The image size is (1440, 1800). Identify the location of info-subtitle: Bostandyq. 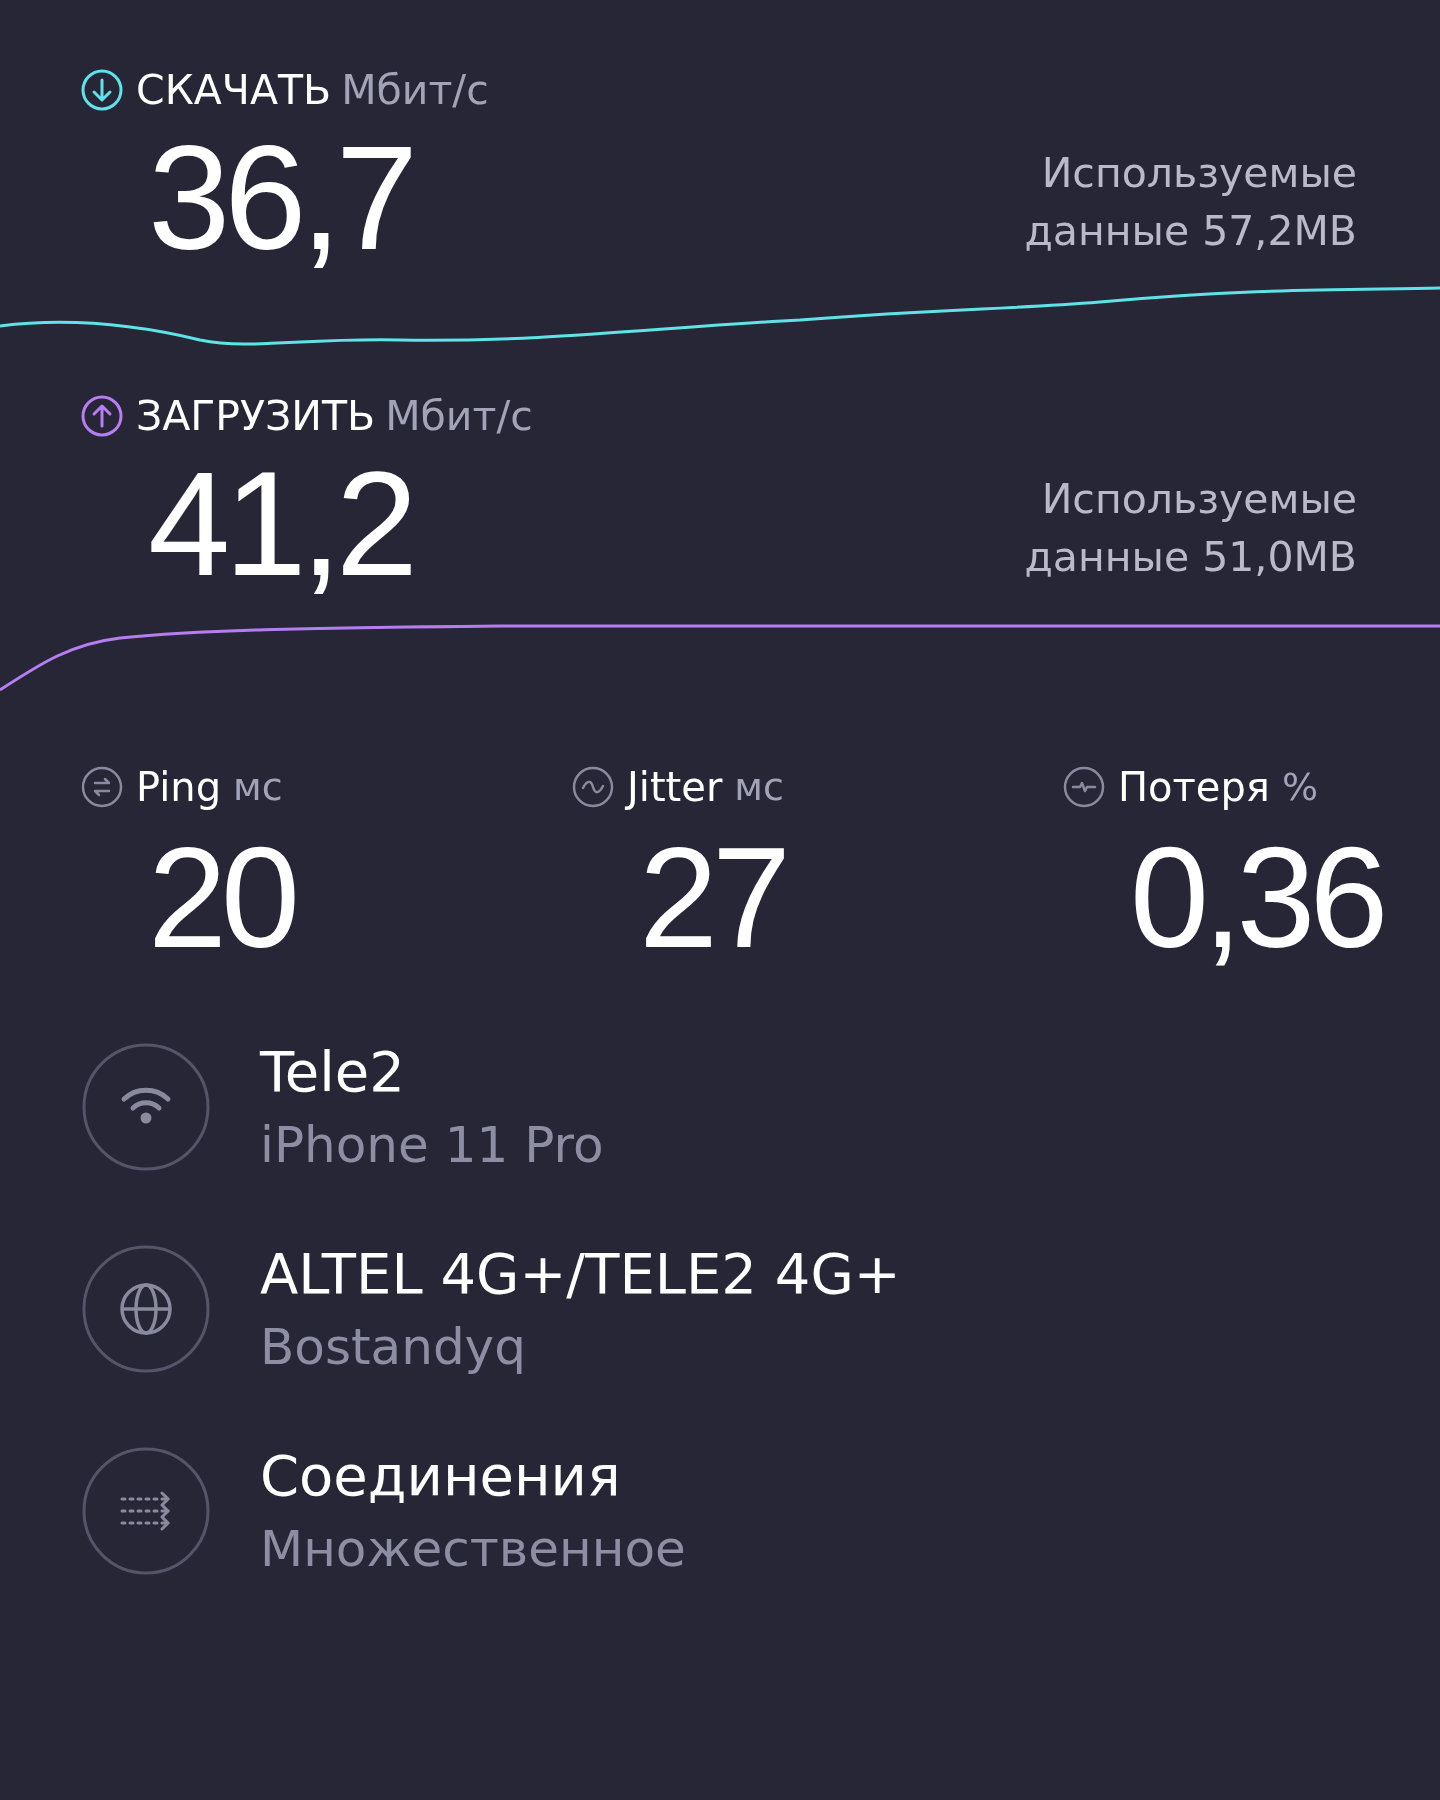
(393, 1347).